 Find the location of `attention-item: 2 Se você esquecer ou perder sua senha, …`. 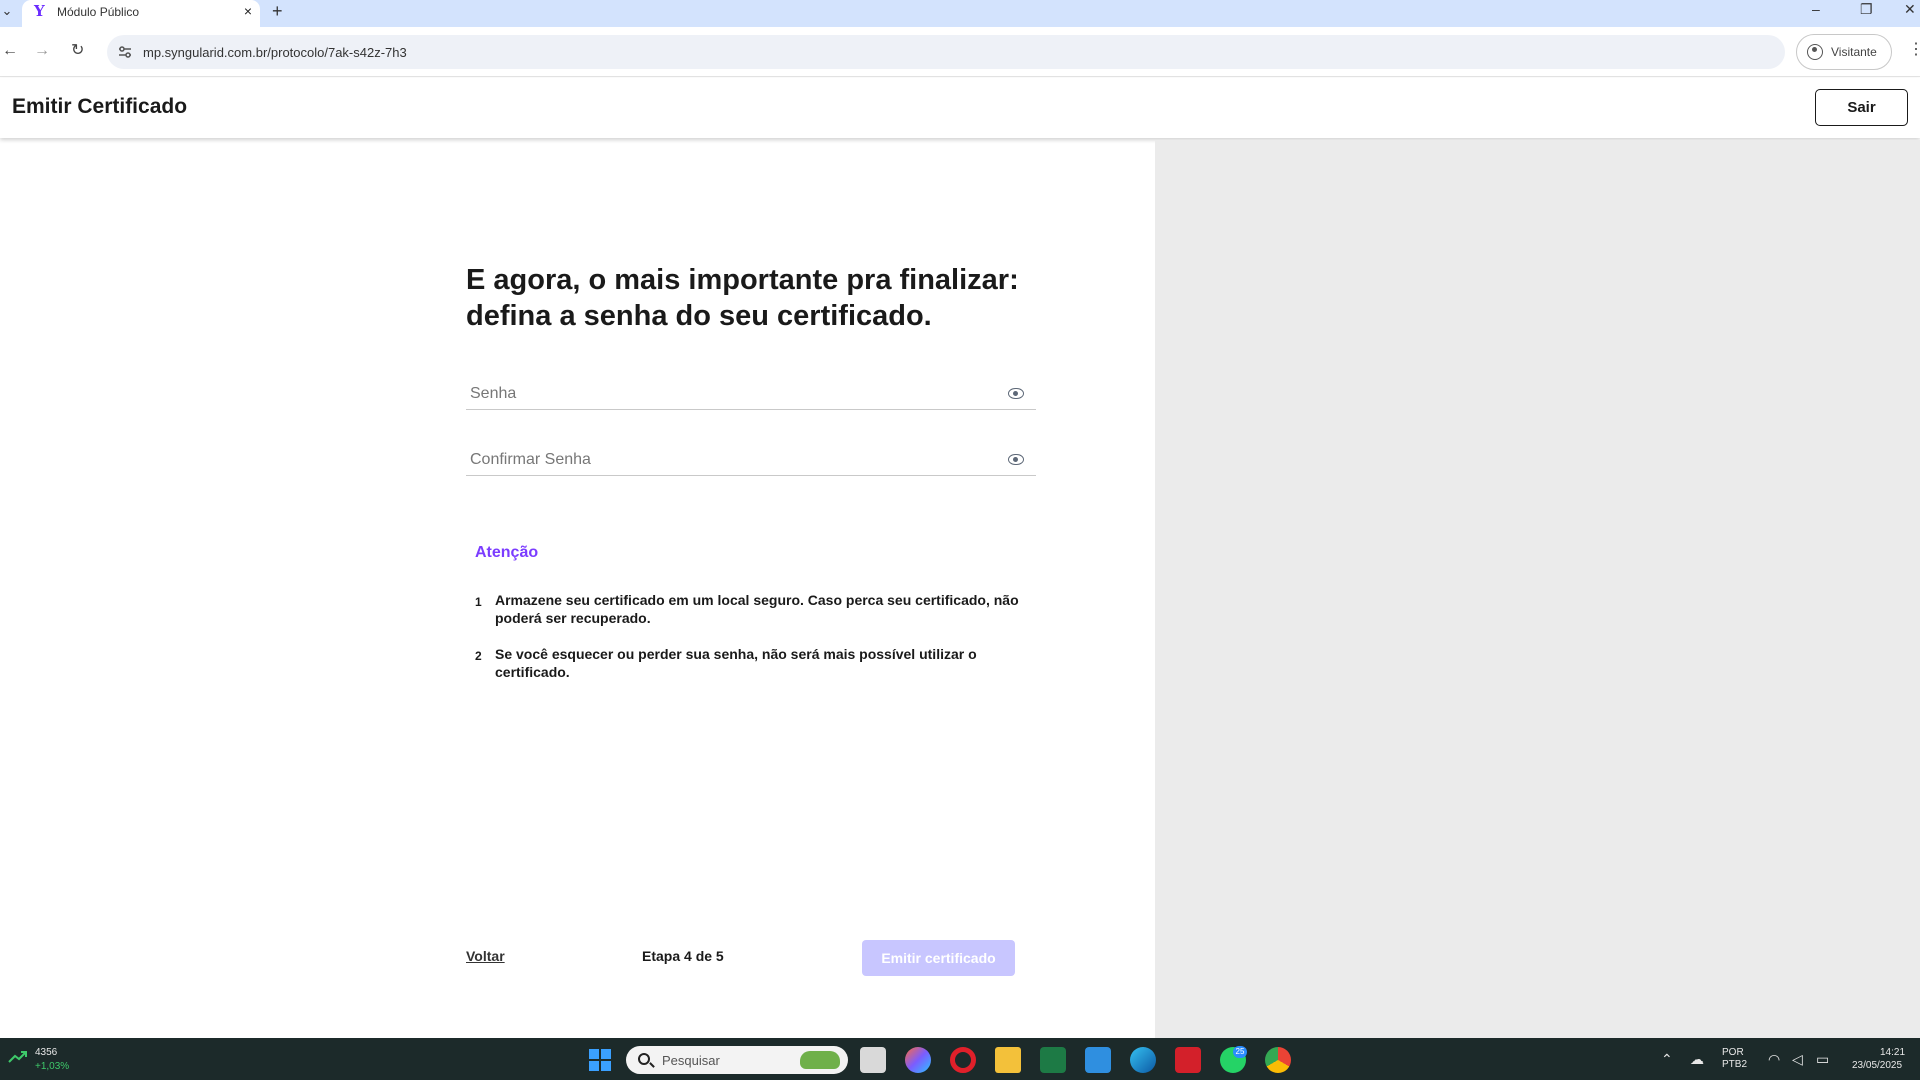

attention-item: 2 Se você esquecer ou perder sua senha, … is located at coordinates (747, 665).